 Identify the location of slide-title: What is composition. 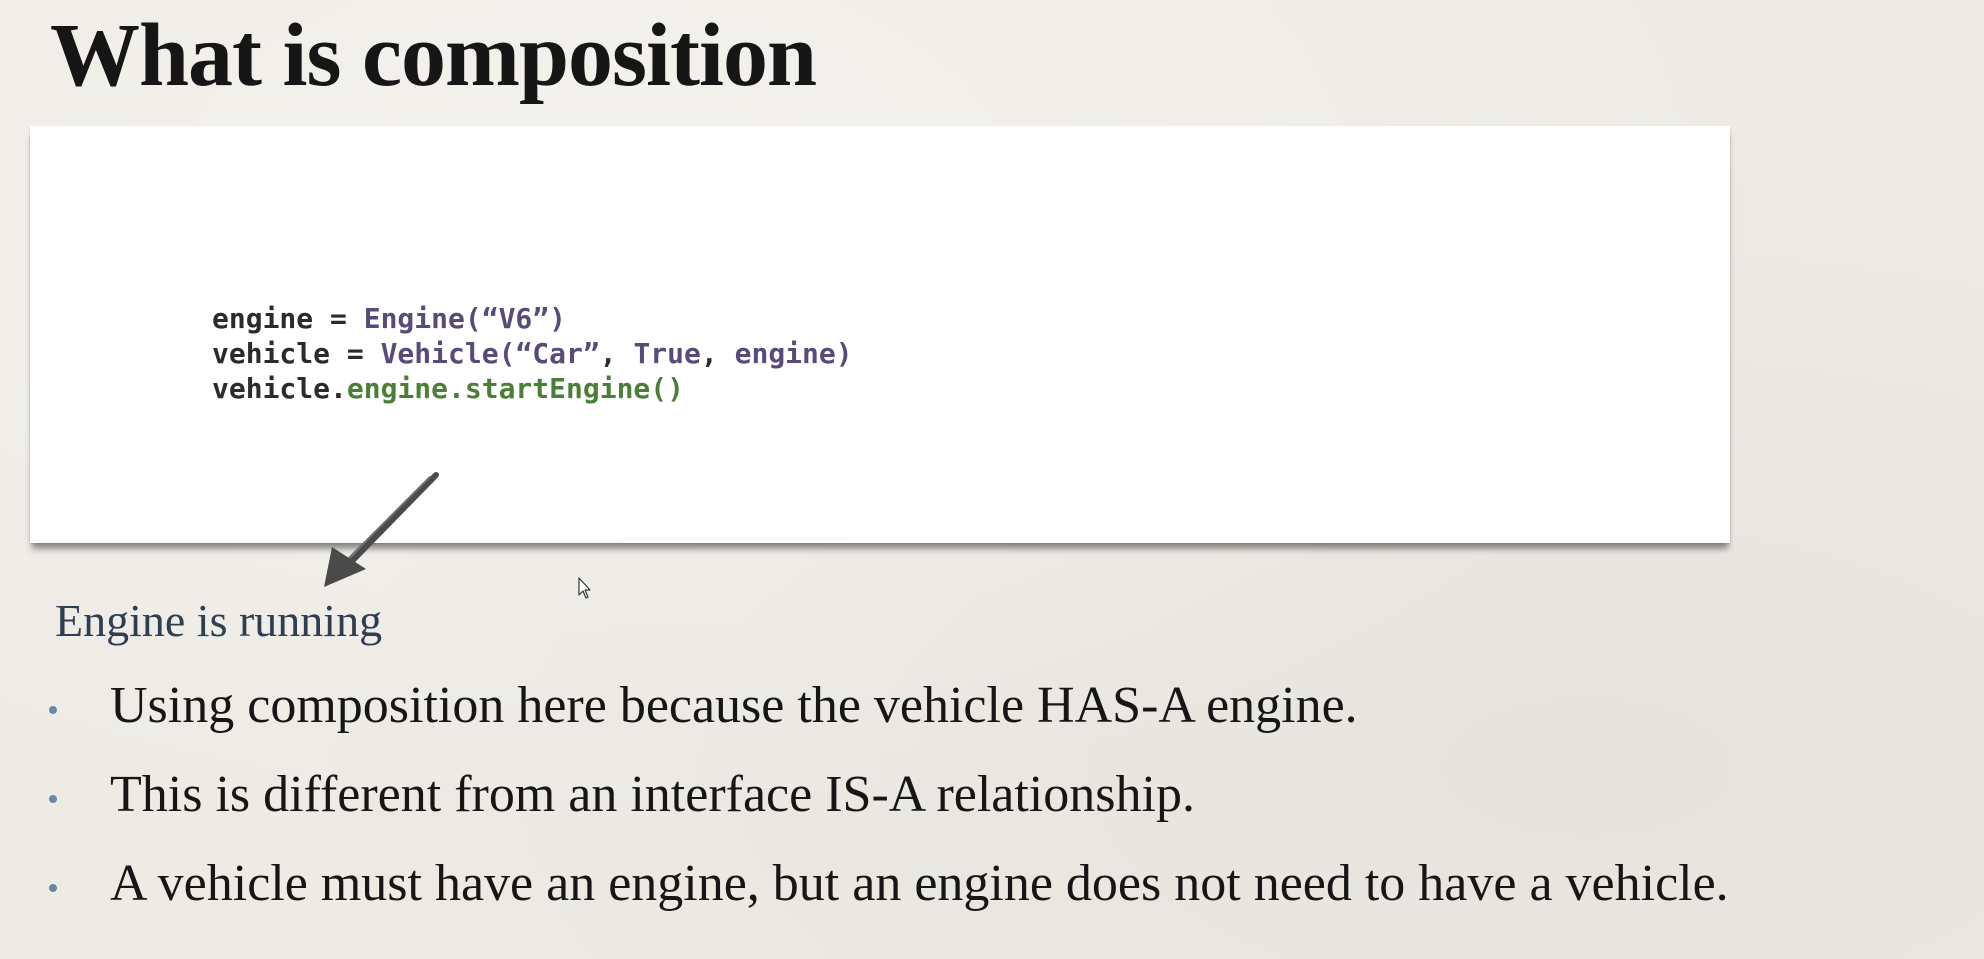
(433, 55).